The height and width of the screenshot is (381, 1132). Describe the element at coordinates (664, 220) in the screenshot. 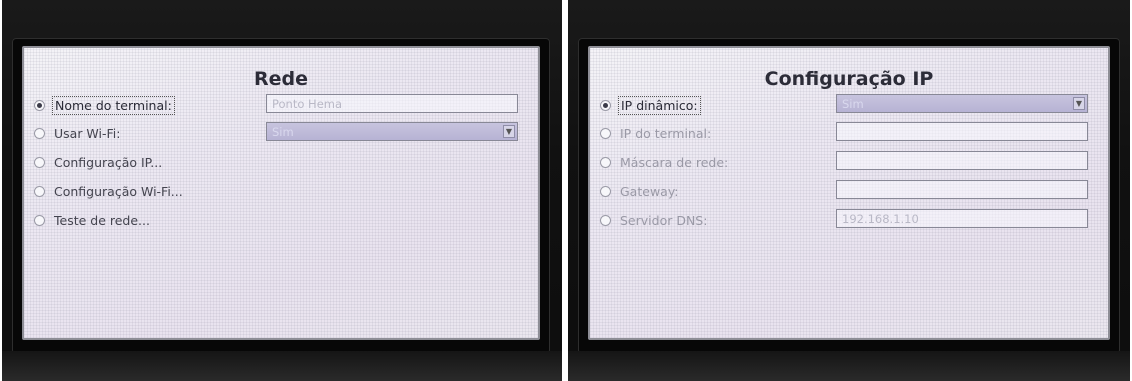

I see `option-label: Servidor DNS:` at that location.